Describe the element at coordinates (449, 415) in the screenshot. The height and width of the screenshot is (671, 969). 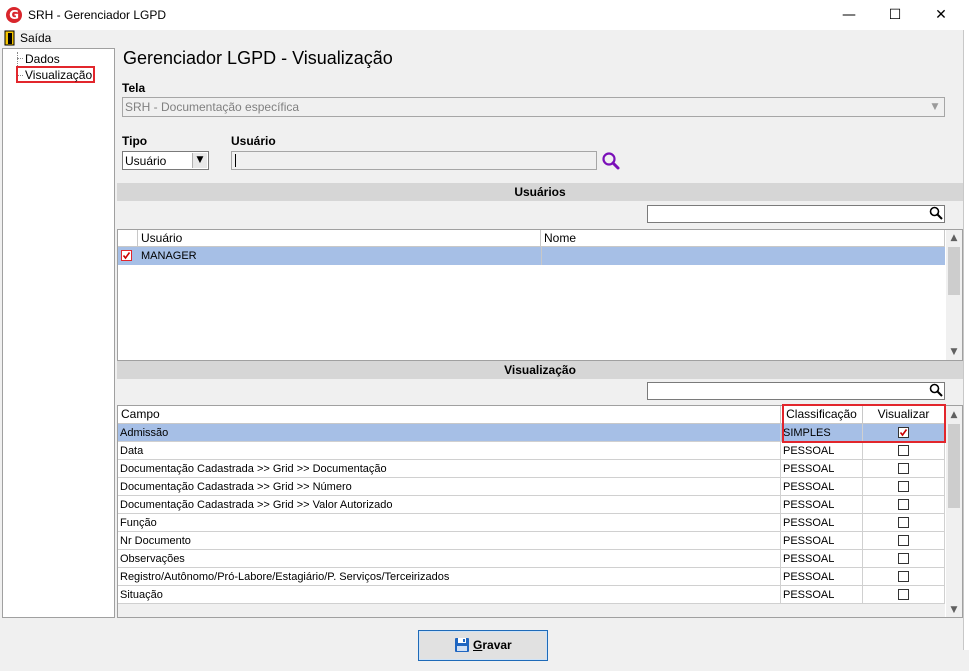
I see `column-header-campo: Campo` at that location.